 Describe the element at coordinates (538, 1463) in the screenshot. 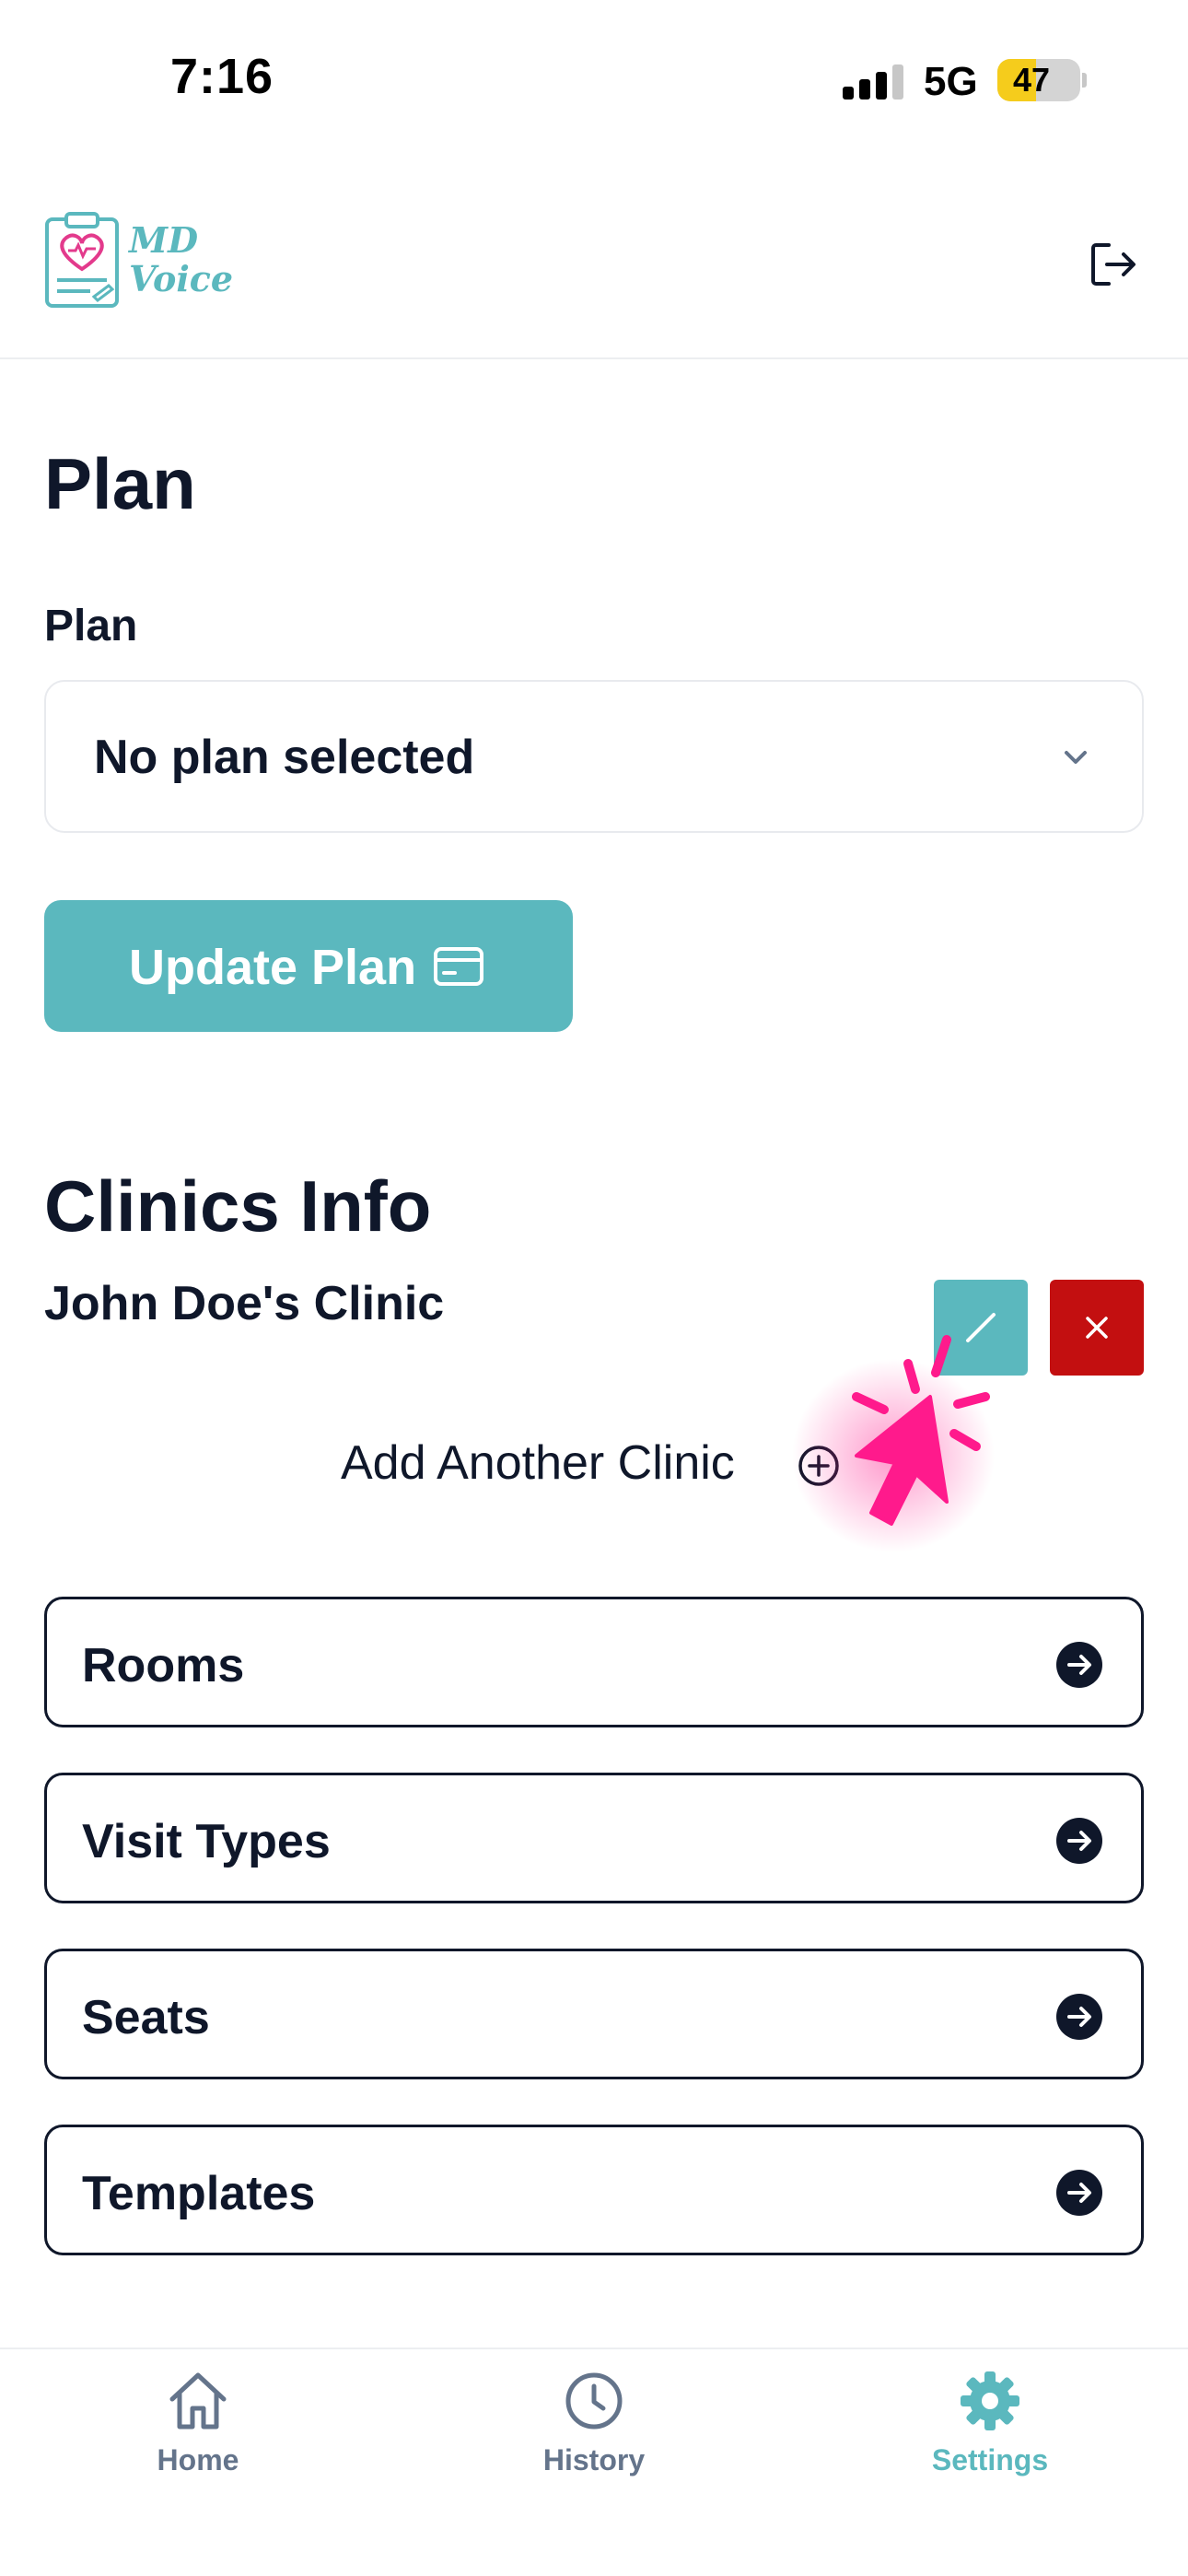

I see `add-clinic-link: Add Another Clinic` at that location.